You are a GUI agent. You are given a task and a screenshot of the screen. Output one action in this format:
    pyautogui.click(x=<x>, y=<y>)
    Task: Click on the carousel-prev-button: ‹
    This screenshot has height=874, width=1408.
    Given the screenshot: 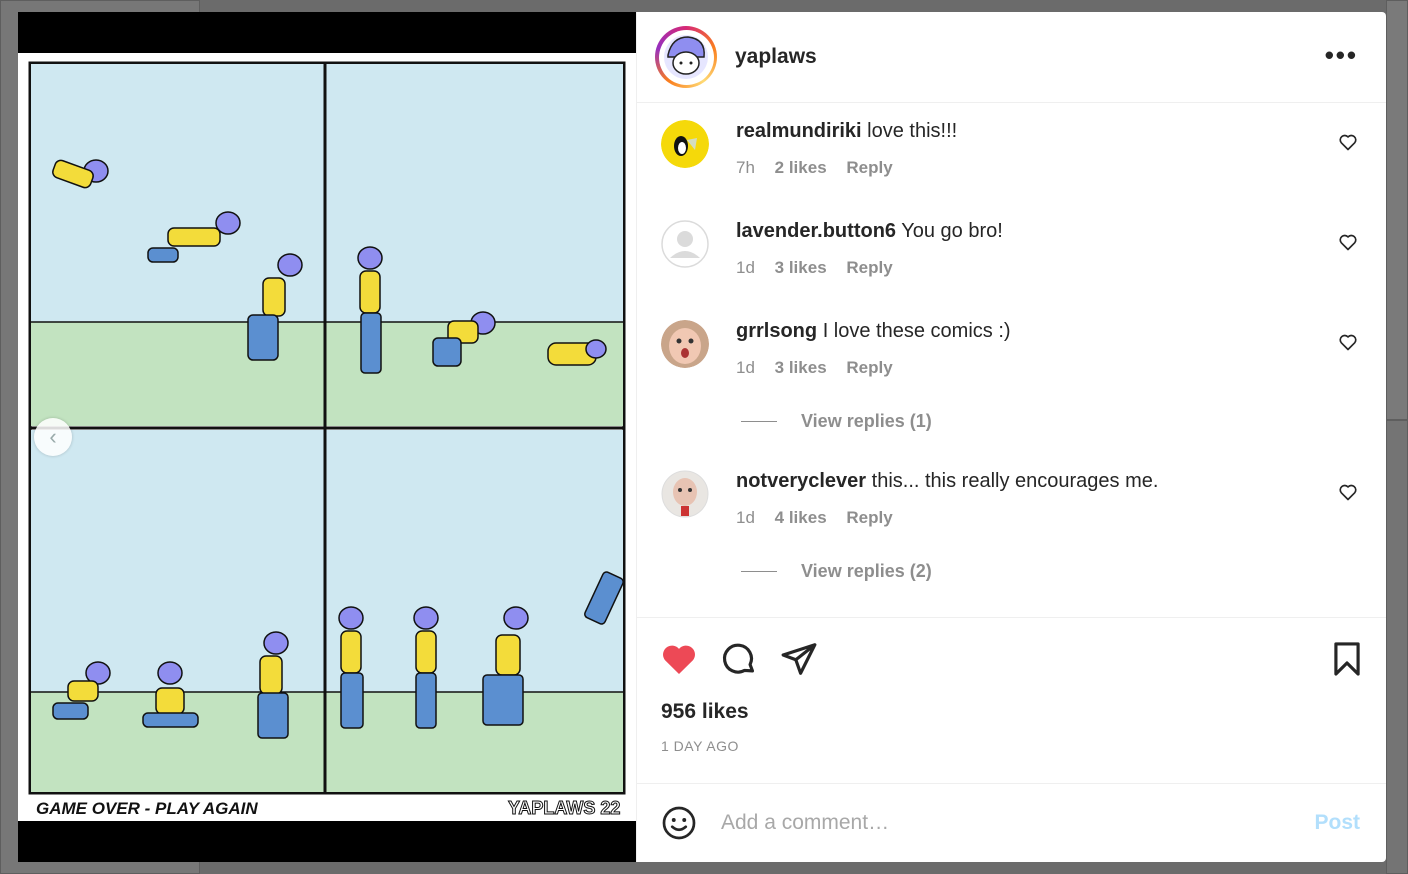 What is the action you would take?
    pyautogui.click(x=53, y=437)
    